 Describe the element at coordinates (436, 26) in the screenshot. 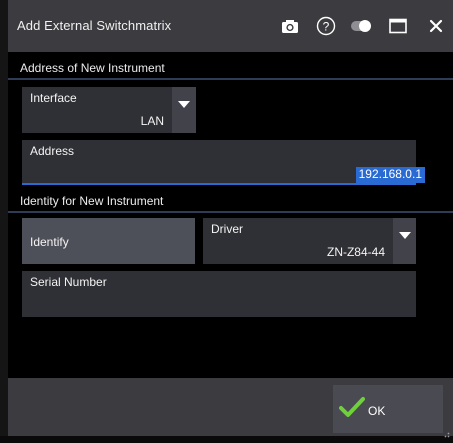

I see `close-icon` at that location.